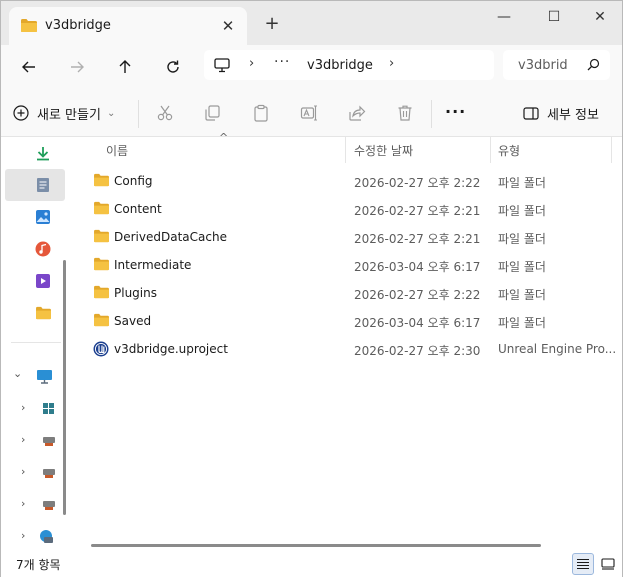 Image resolution: width=623 pixels, height=577 pixels. I want to click on network-icon, so click(46, 536).